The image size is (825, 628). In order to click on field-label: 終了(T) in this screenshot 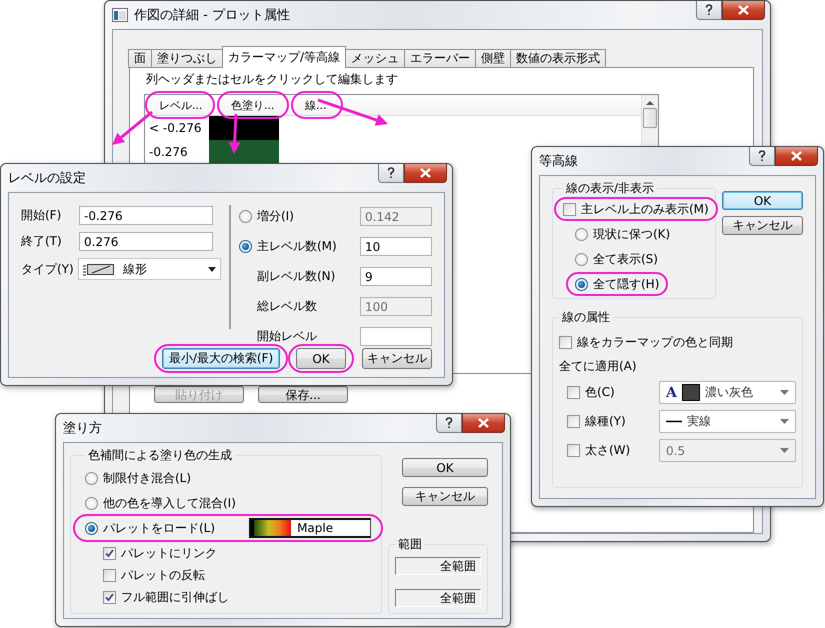, I will do `click(42, 241)`.